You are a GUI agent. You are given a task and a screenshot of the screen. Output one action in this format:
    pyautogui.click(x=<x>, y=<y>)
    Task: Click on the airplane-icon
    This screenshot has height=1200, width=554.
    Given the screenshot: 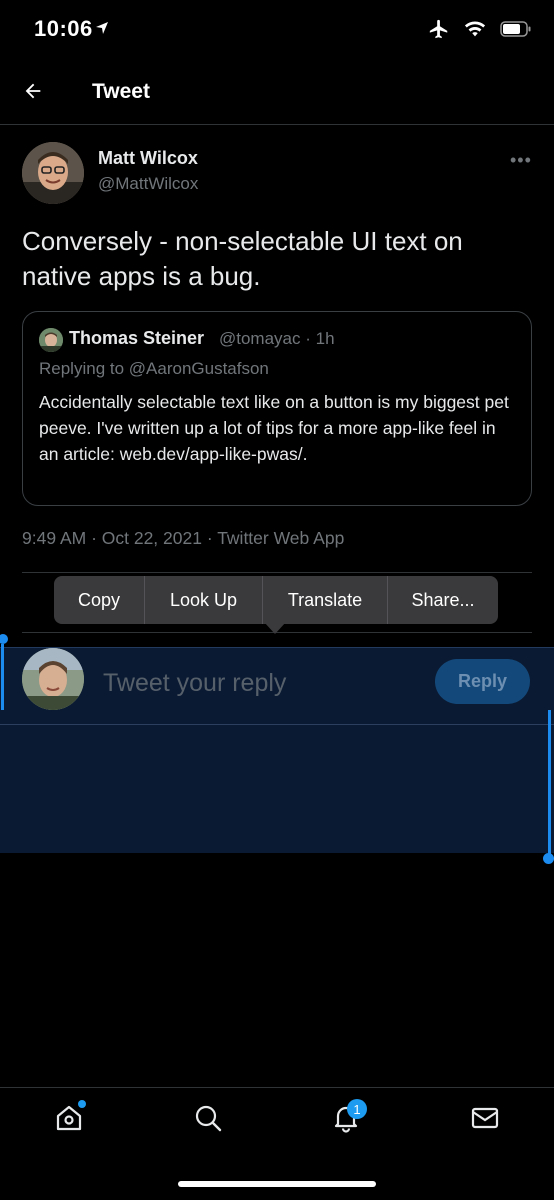 What is the action you would take?
    pyautogui.click(x=439, y=31)
    